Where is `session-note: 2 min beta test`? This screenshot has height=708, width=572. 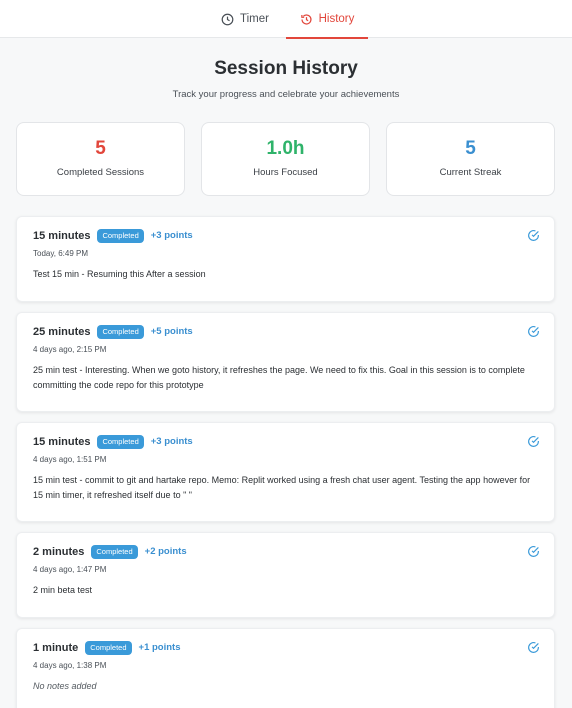 session-note: 2 min beta test is located at coordinates (63, 589).